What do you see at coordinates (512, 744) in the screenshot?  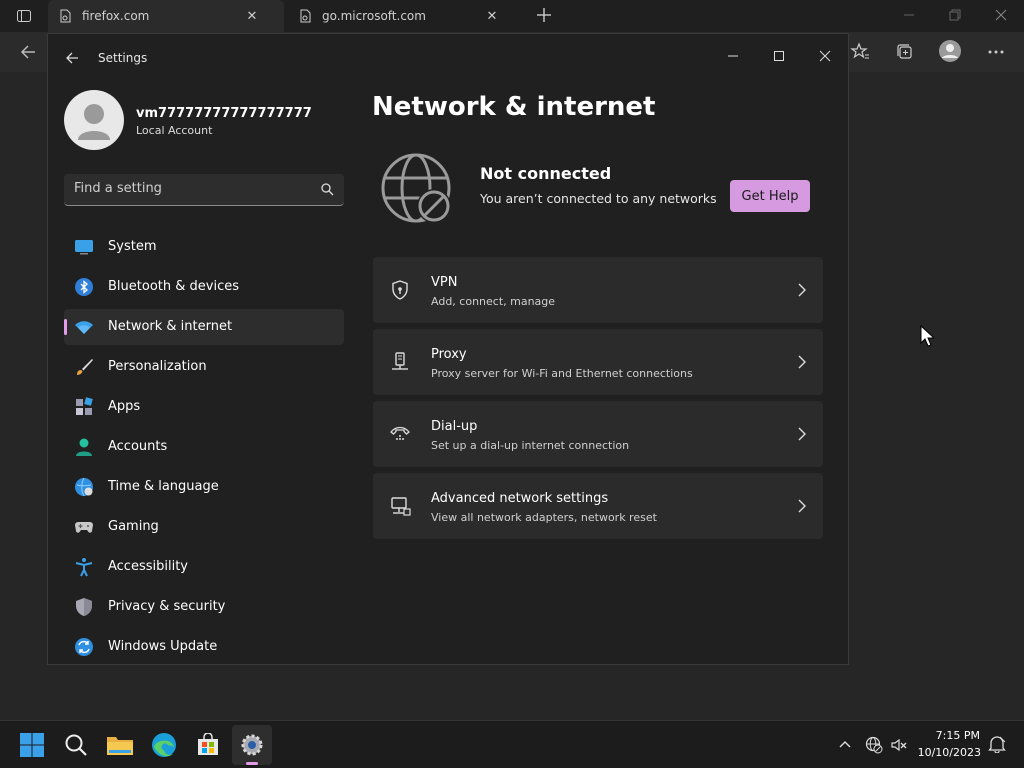 I see `taskbar: 7:15 PM 10/10/2023` at bounding box center [512, 744].